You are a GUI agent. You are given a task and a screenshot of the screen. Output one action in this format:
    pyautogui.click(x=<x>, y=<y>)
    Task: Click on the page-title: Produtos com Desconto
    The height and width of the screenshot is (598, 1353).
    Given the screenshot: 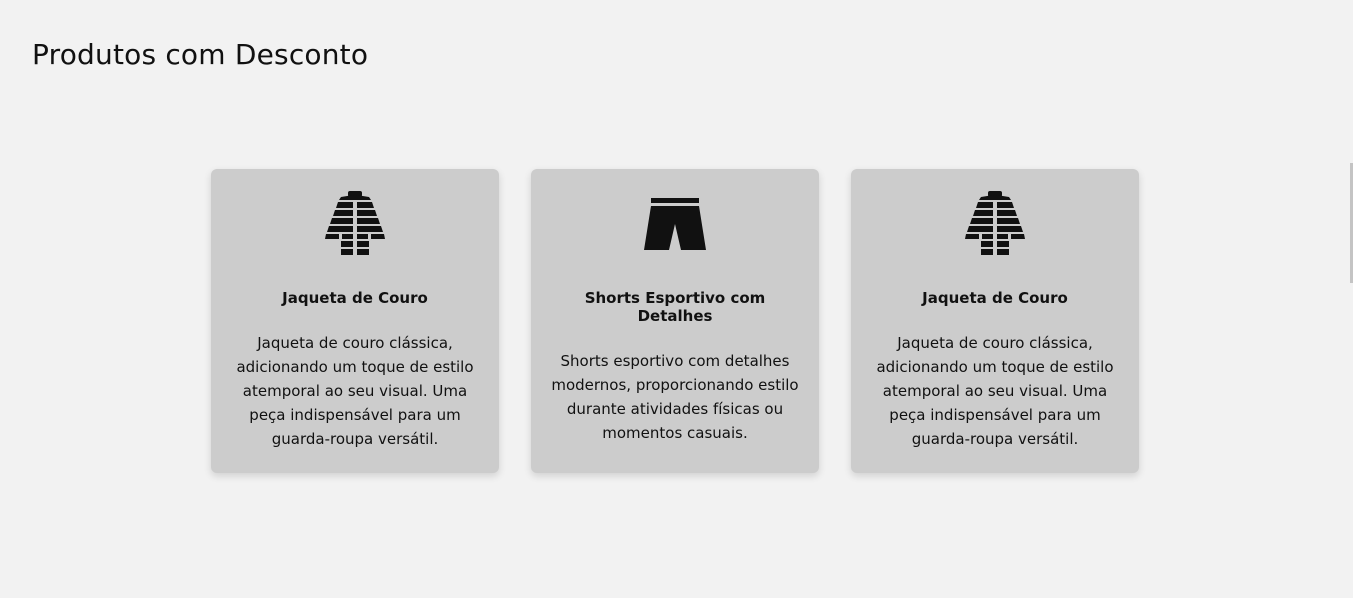 What is the action you would take?
    pyautogui.click(x=200, y=54)
    